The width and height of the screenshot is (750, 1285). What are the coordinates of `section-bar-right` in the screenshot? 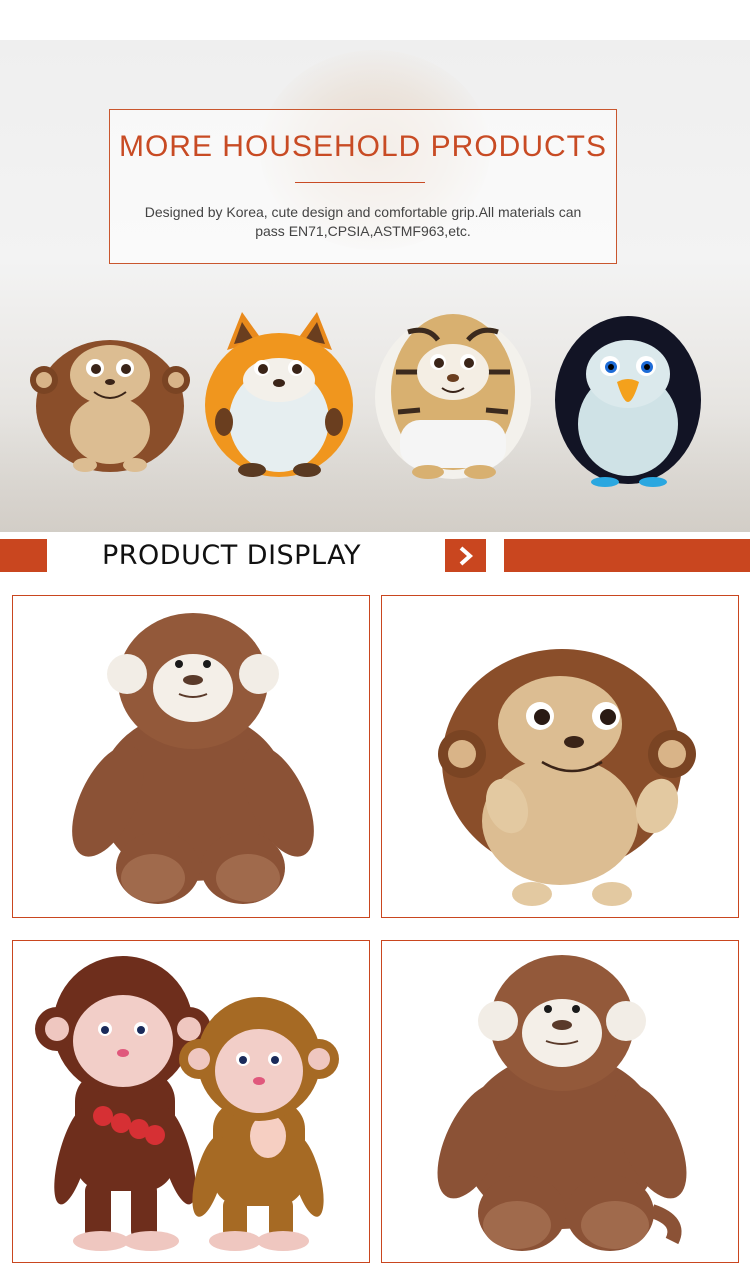 It's located at (627, 555).